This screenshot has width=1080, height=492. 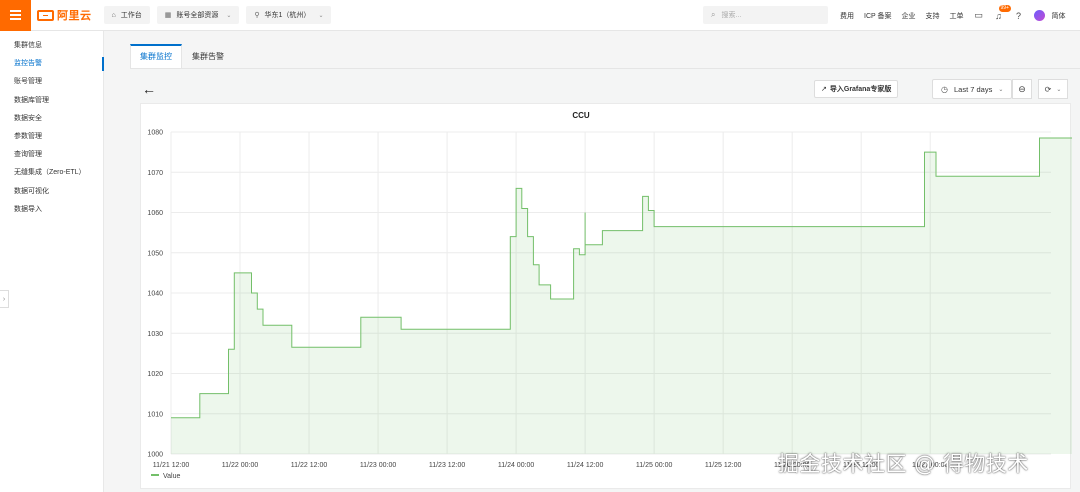 I want to click on x-tick-label: 11/23 00:00, so click(x=378, y=465).